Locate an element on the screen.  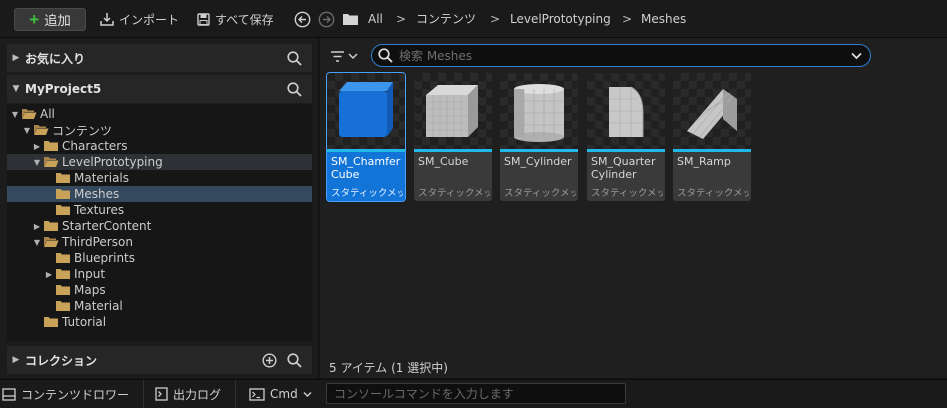
quarter-cylinder-mesh-thumbnail is located at coordinates (626, 111).